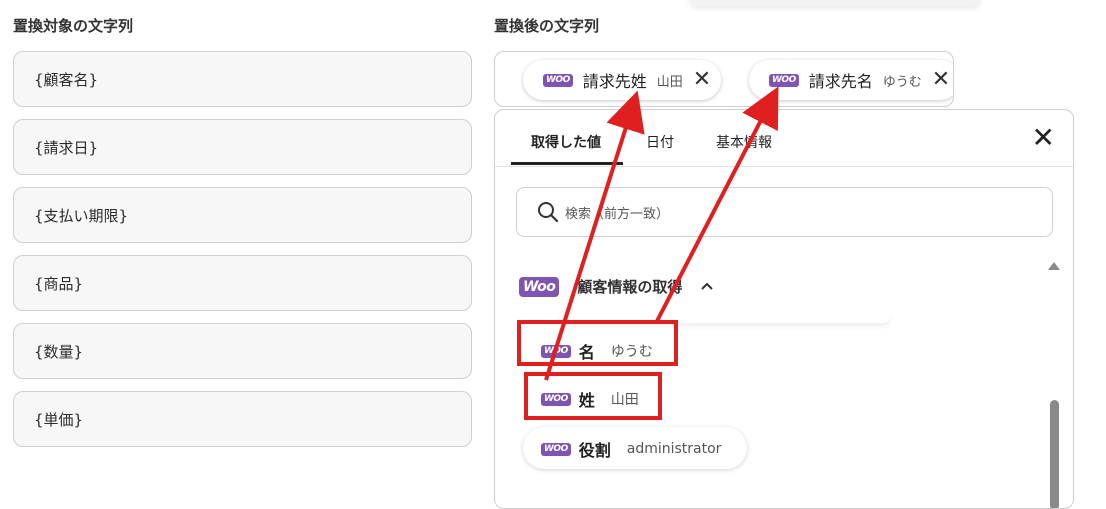  What do you see at coordinates (784, 138) in the screenshot?
I see `tab-bar: 取得した値 日付 基本情報` at bounding box center [784, 138].